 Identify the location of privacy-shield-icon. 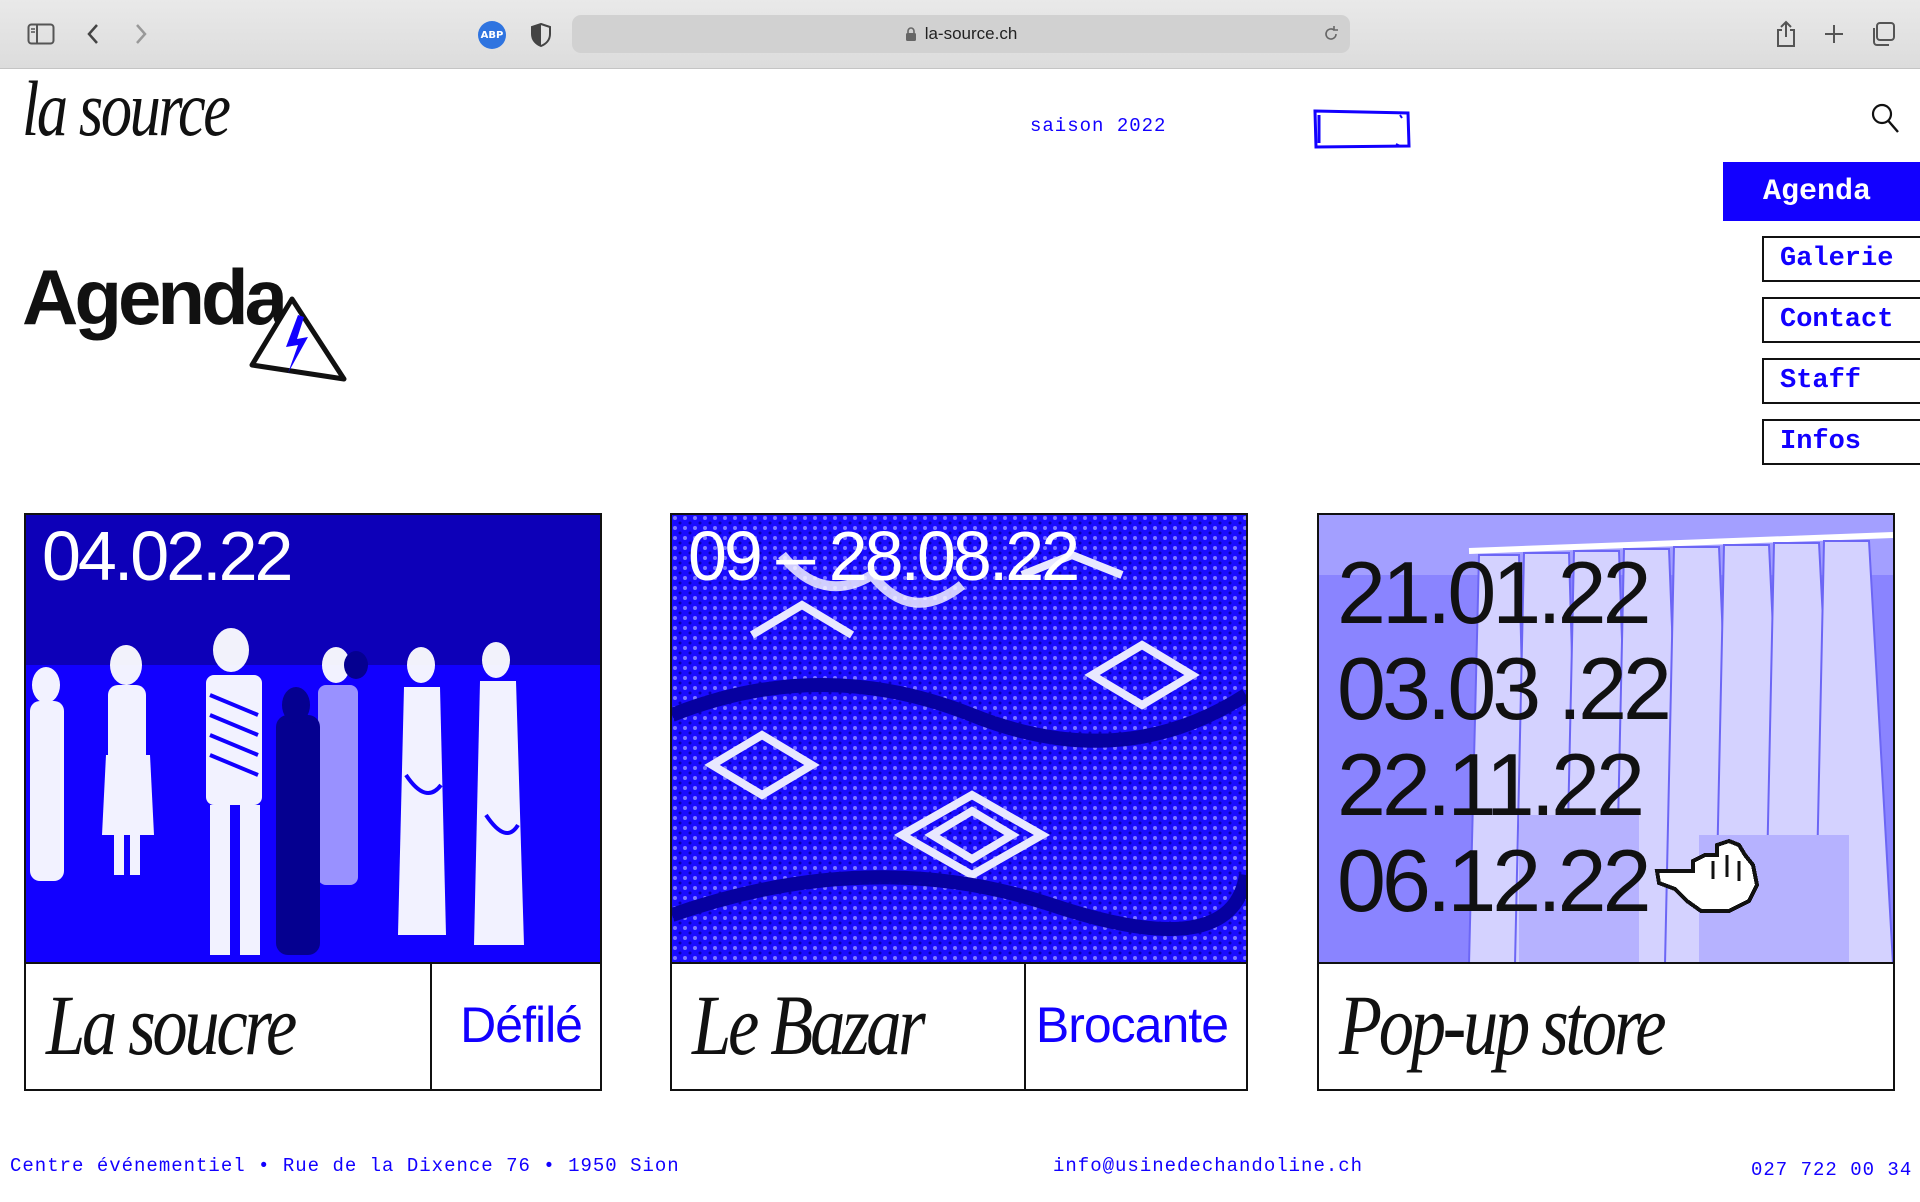
(541, 35).